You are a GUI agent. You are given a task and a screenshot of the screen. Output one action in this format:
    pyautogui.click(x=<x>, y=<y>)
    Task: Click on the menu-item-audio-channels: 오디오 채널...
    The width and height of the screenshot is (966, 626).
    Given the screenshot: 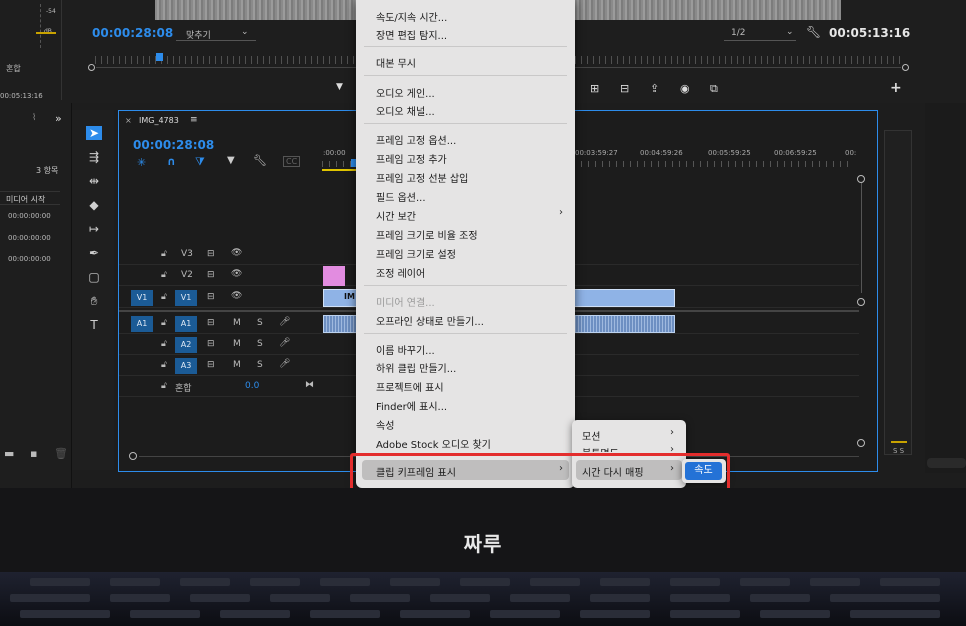 What is the action you would take?
    pyautogui.click(x=405, y=110)
    